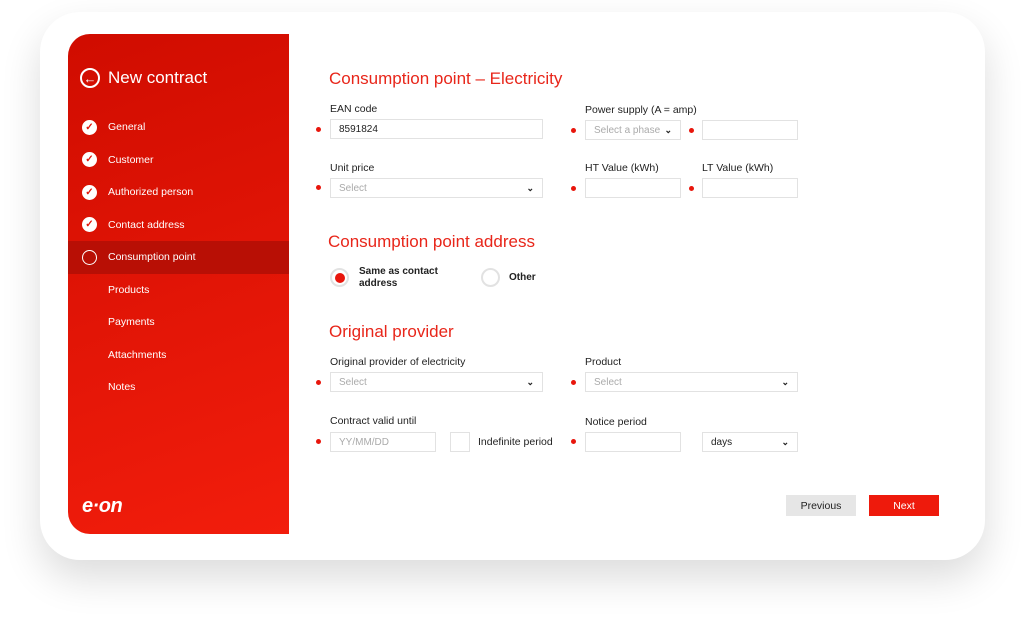  Describe the element at coordinates (137, 354) in the screenshot. I see `sidebar-item-label: Attachments` at that location.